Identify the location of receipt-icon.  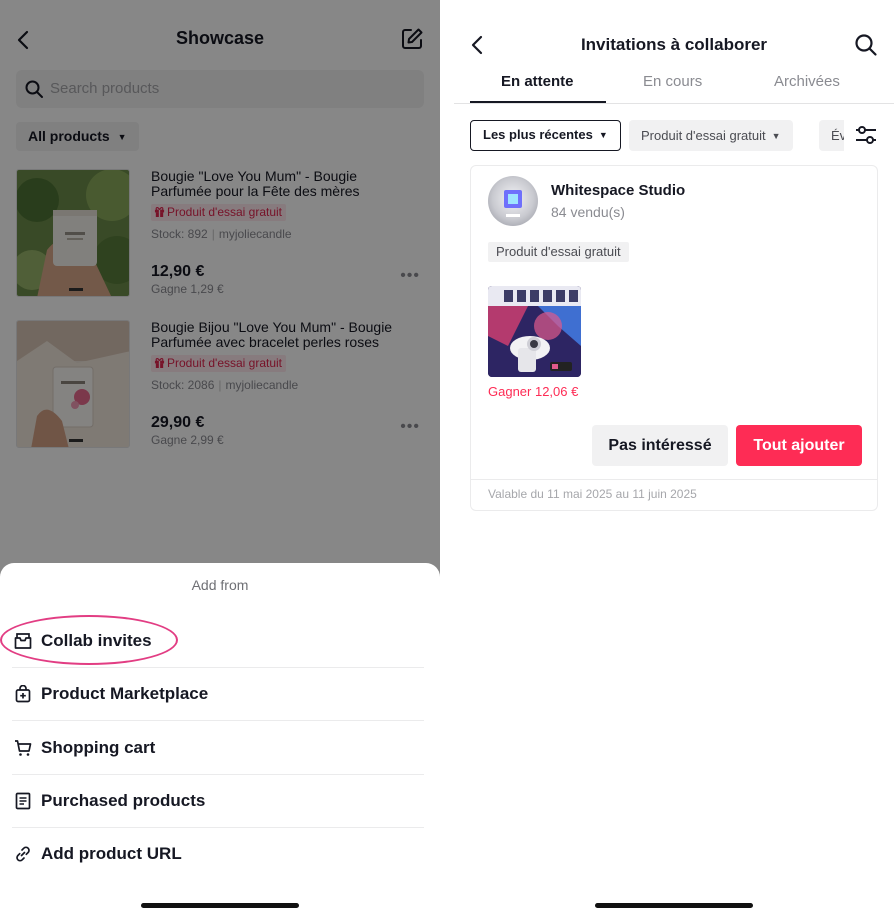
(23, 801).